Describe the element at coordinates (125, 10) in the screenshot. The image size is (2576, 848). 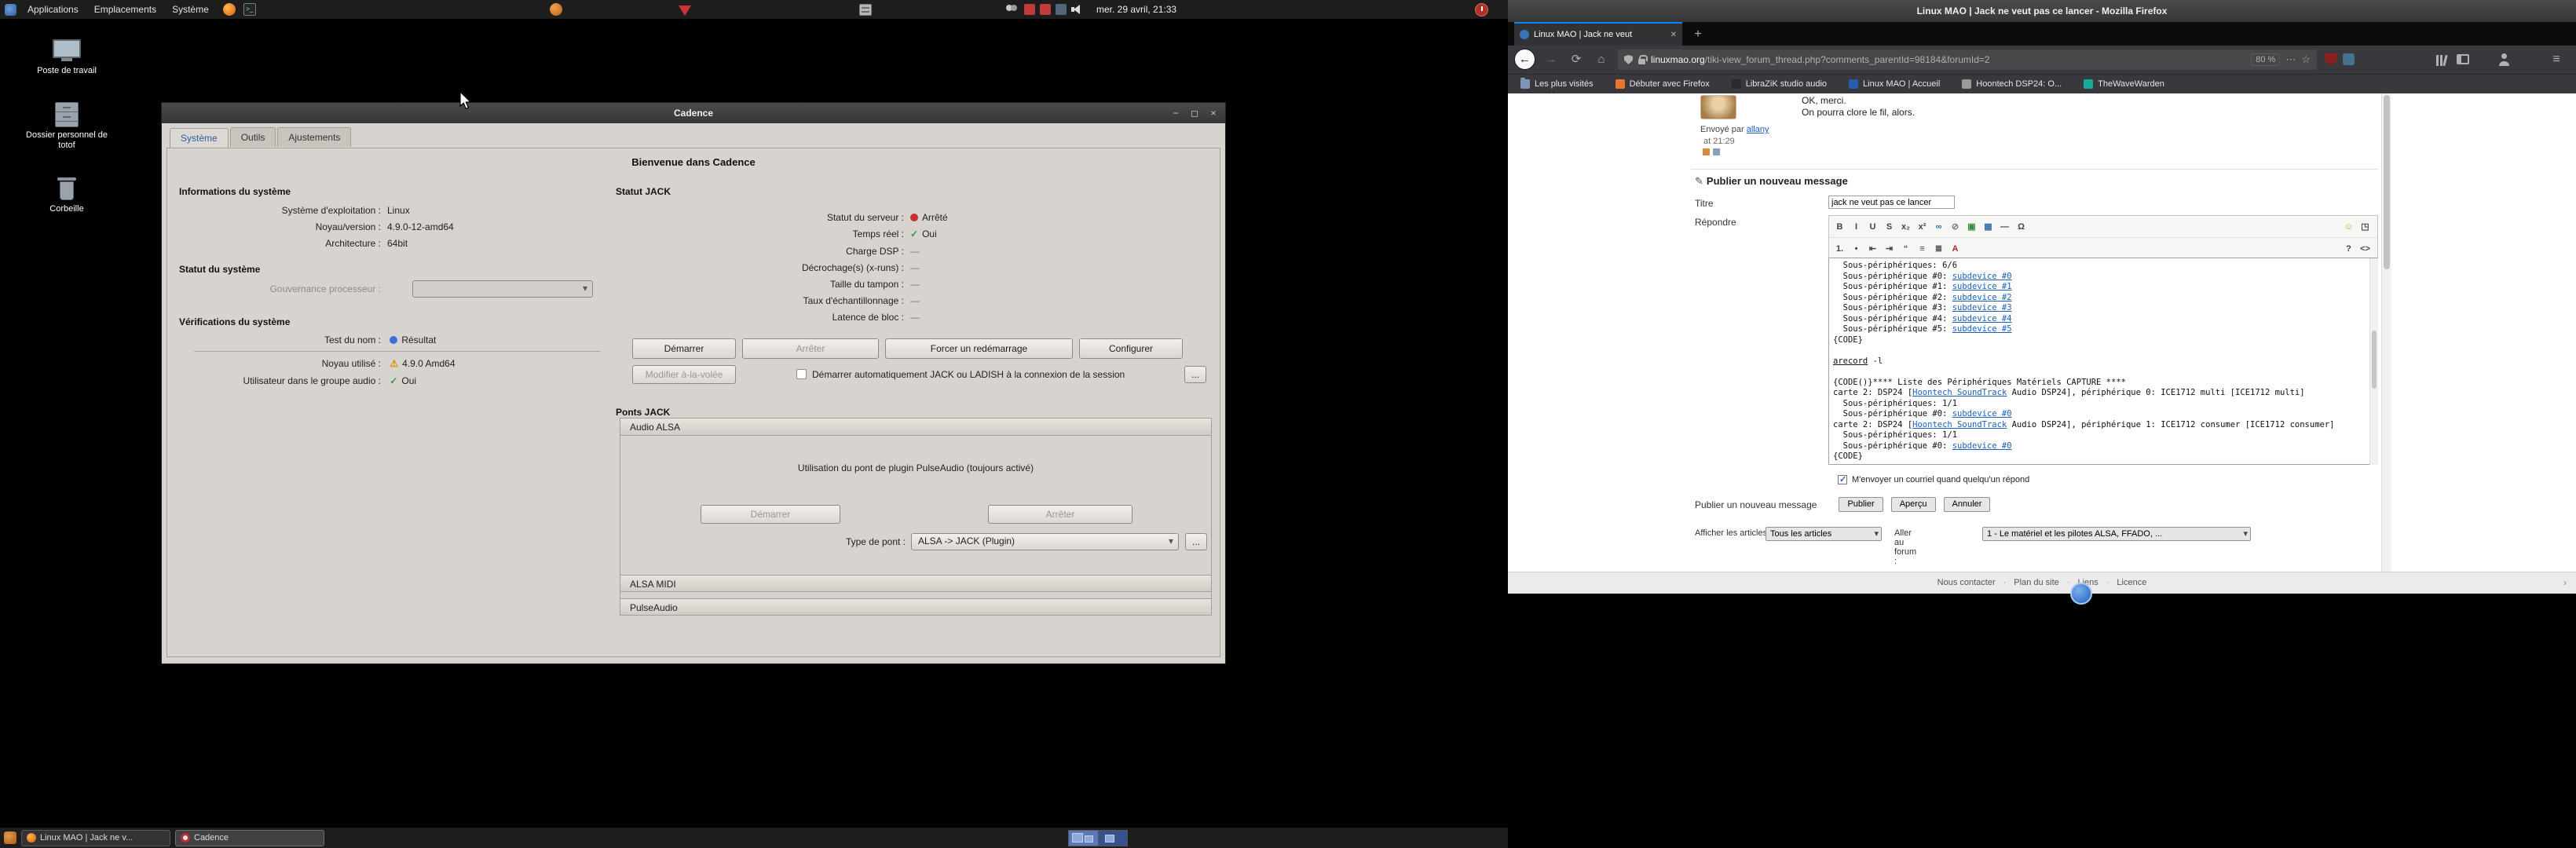
I see `menu-emplacements: Emplacements` at that location.